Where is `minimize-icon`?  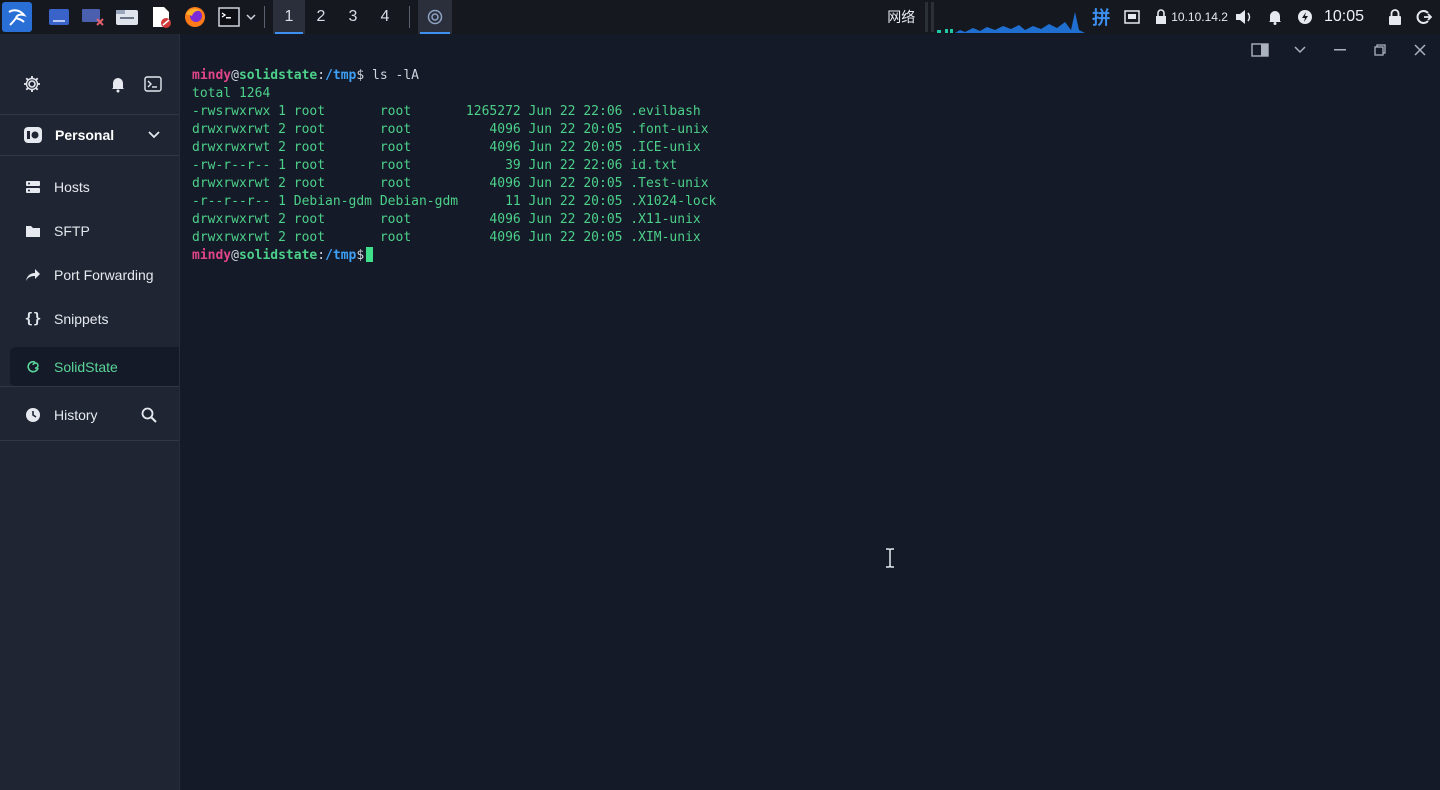
minimize-icon is located at coordinates (1340, 50).